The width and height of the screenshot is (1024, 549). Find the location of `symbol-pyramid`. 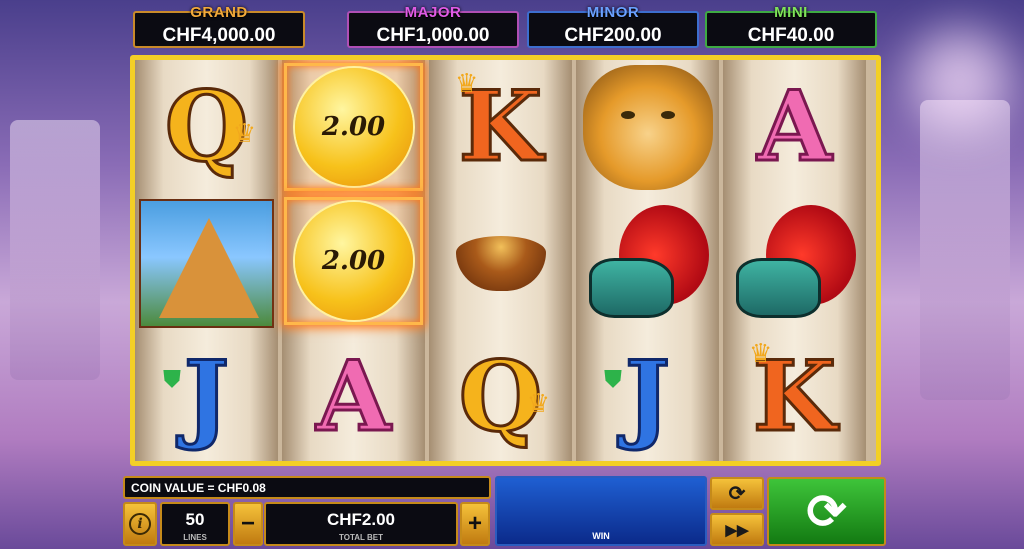

symbol-pyramid is located at coordinates (206, 263).